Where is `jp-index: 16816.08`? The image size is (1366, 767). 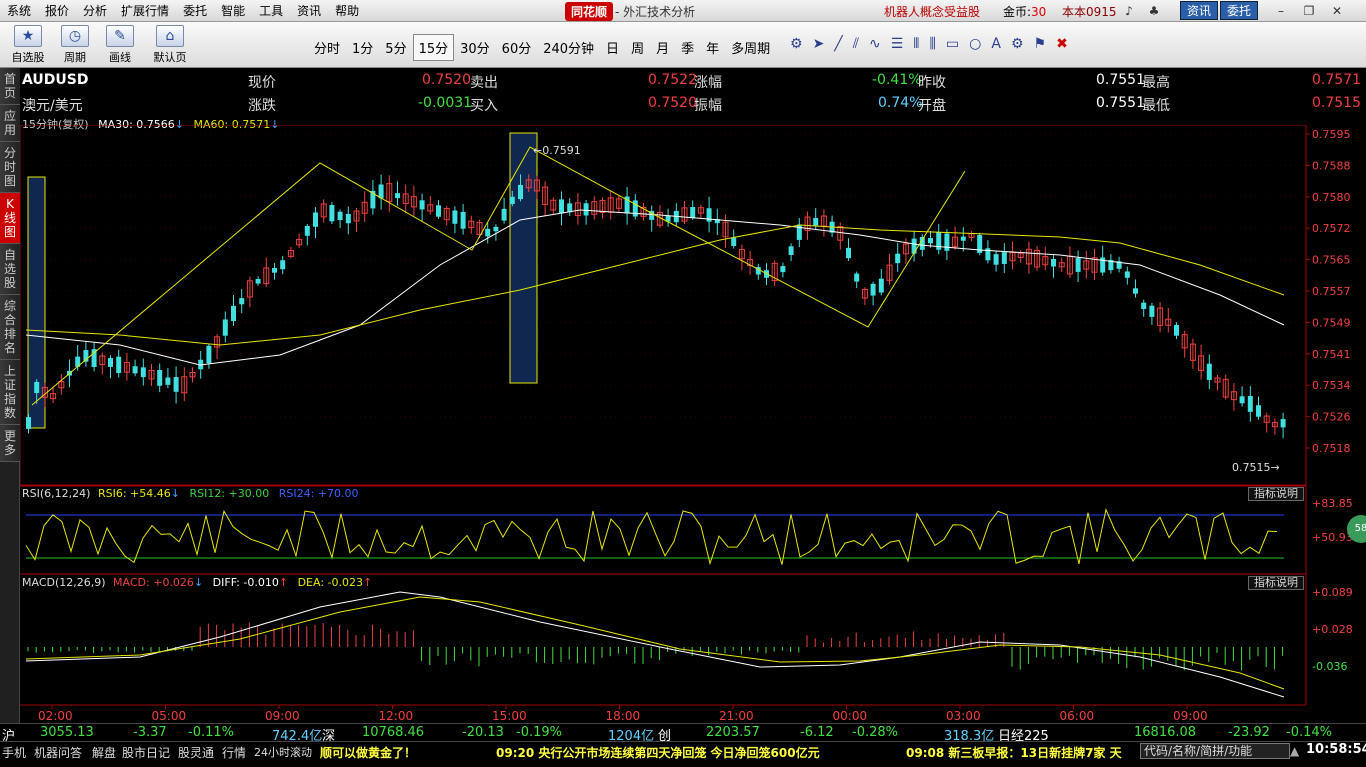
jp-index: 16816.08 is located at coordinates (1165, 732).